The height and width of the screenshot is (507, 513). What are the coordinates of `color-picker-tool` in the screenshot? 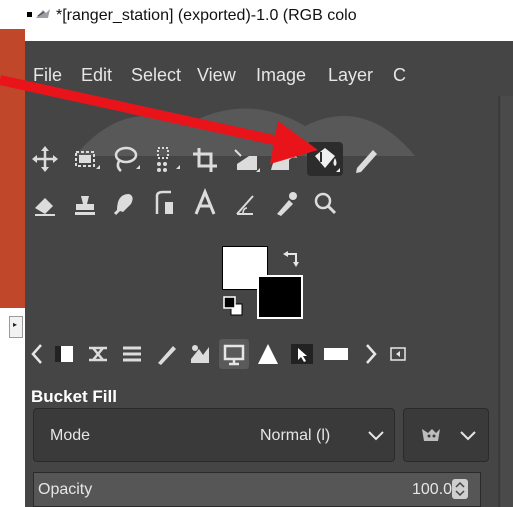 It's located at (285, 203).